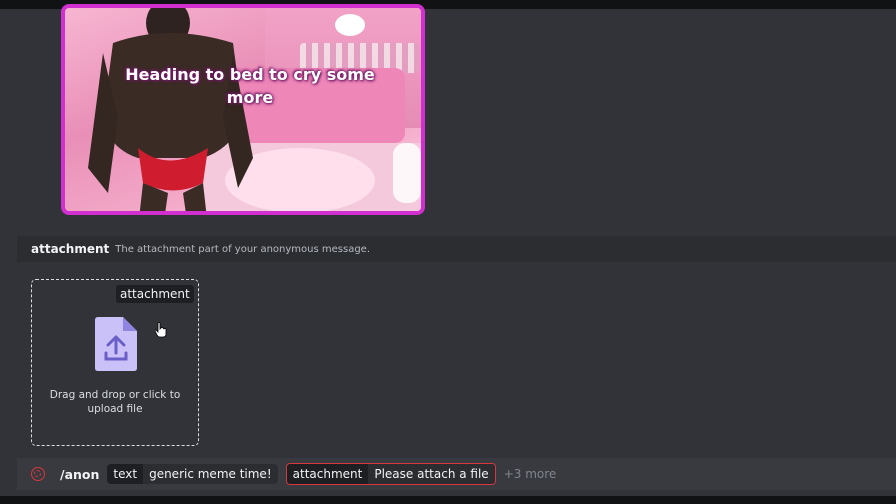  I want to click on image-caption: Heading to bed to cry some more, so click(250, 86).